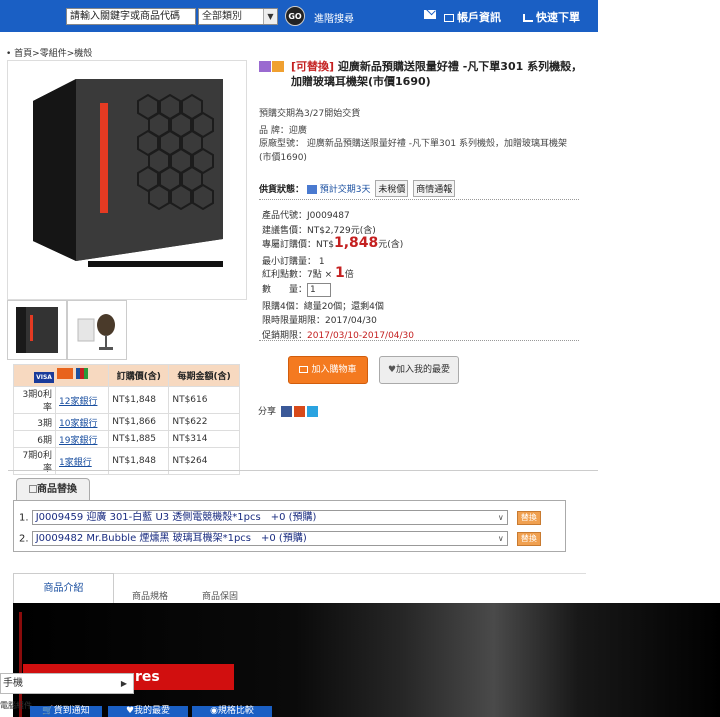  Describe the element at coordinates (139, 375) in the screenshot. I see `order-price-header: 訂購價(含)` at that location.